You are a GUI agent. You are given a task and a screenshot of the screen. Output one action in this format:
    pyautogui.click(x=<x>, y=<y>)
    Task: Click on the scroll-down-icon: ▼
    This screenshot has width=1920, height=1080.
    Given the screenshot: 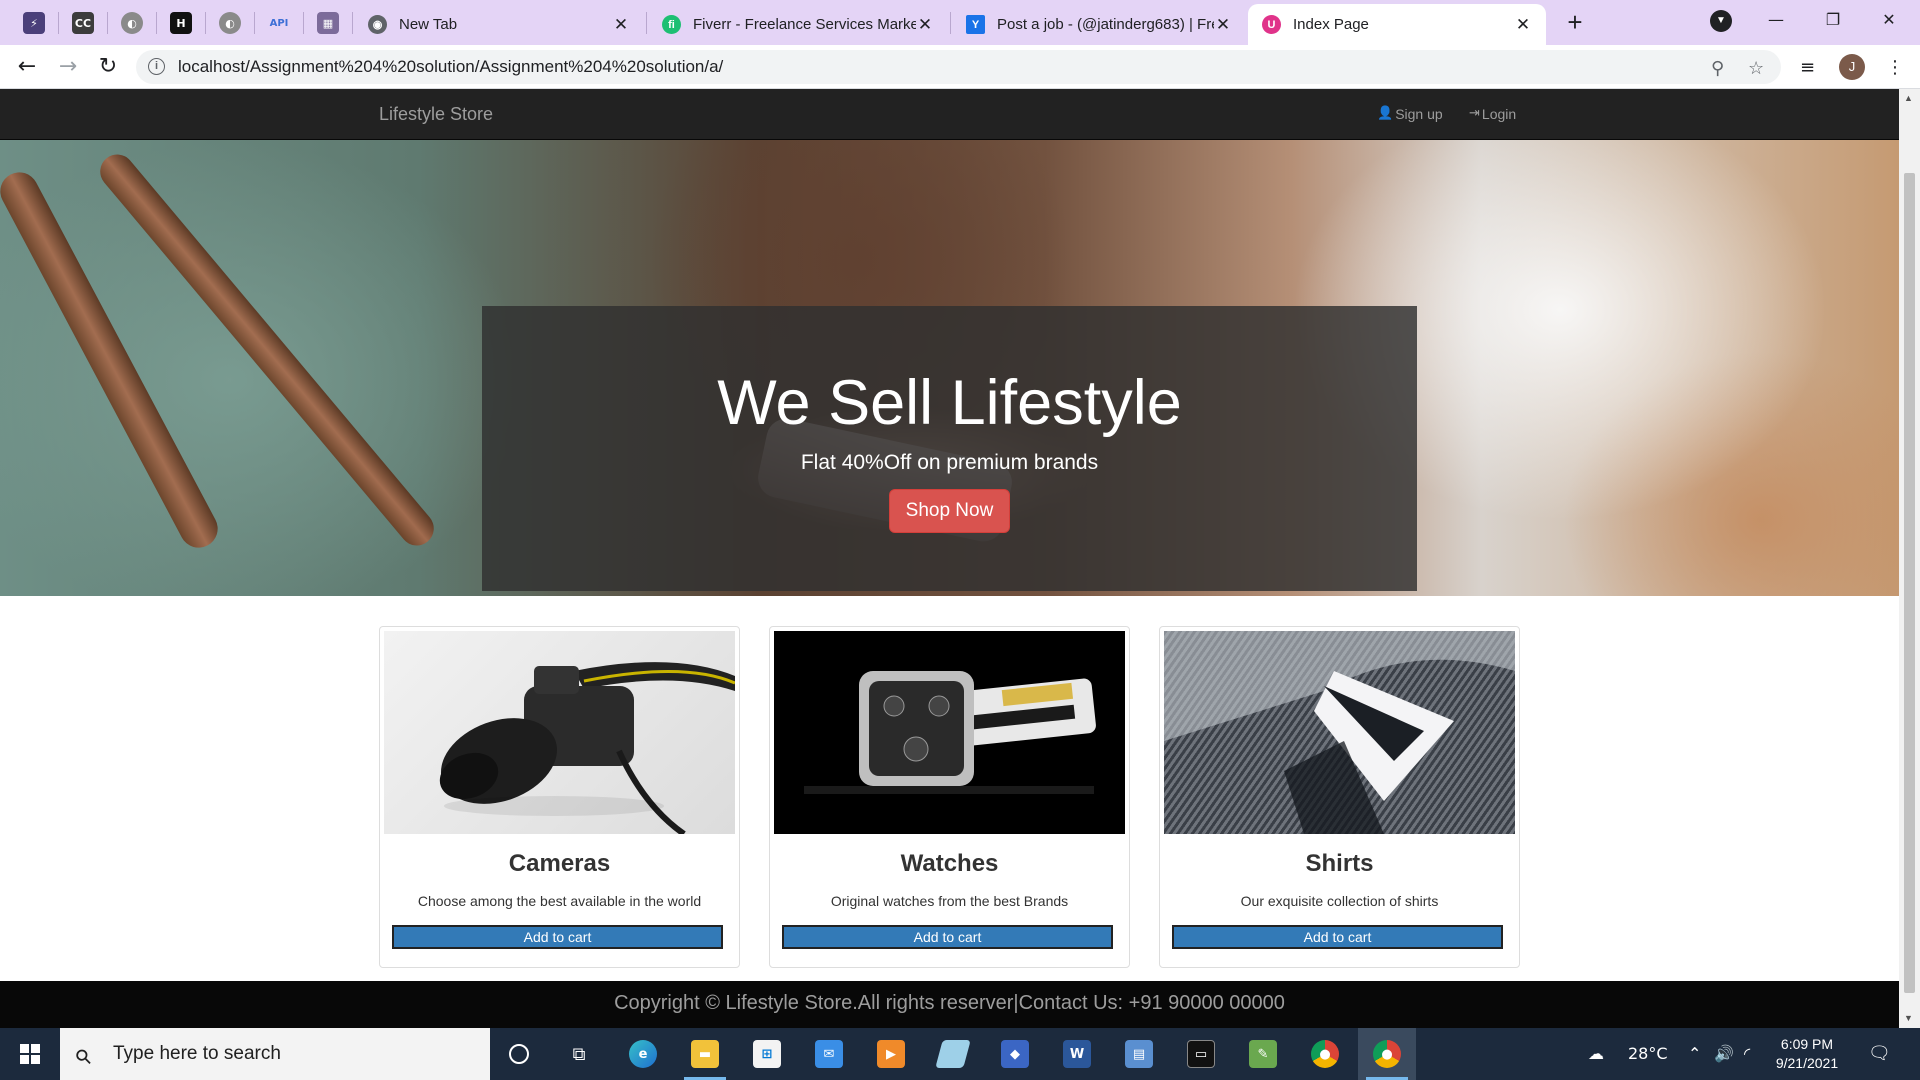 What is the action you would take?
    pyautogui.click(x=1908, y=1018)
    